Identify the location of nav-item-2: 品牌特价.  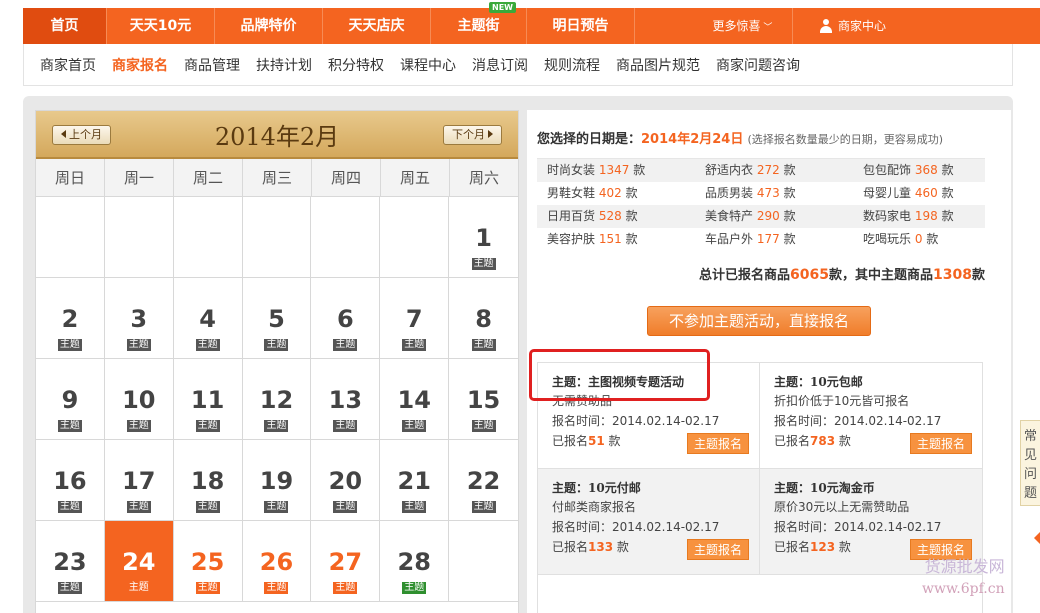
(269, 26).